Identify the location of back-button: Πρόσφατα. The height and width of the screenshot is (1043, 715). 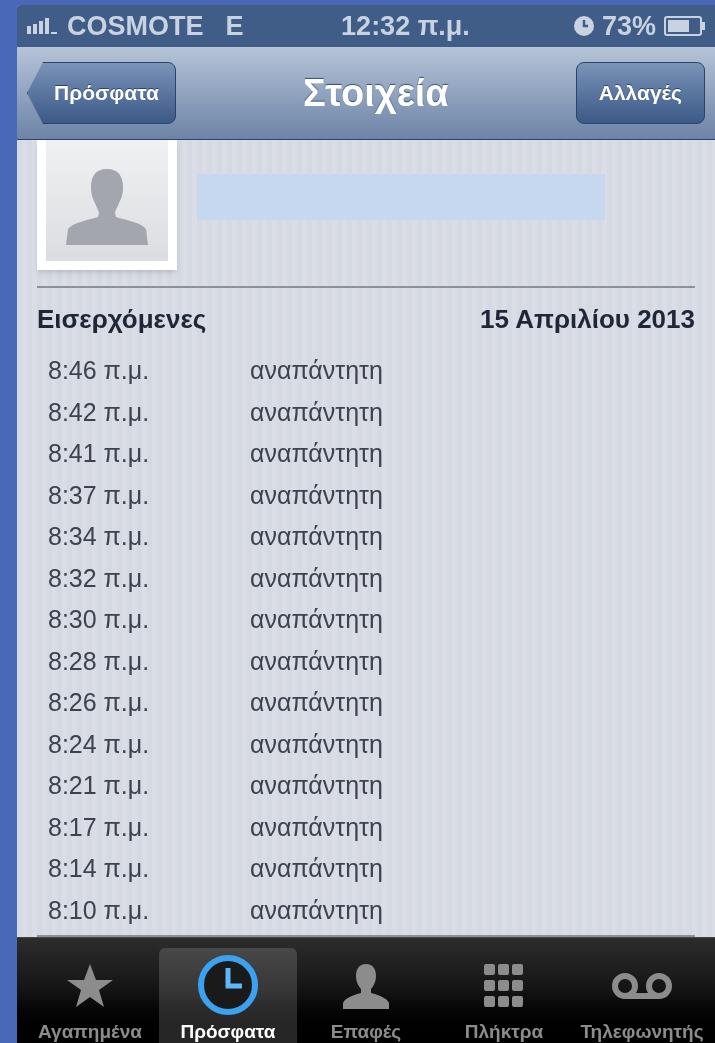
(101, 93).